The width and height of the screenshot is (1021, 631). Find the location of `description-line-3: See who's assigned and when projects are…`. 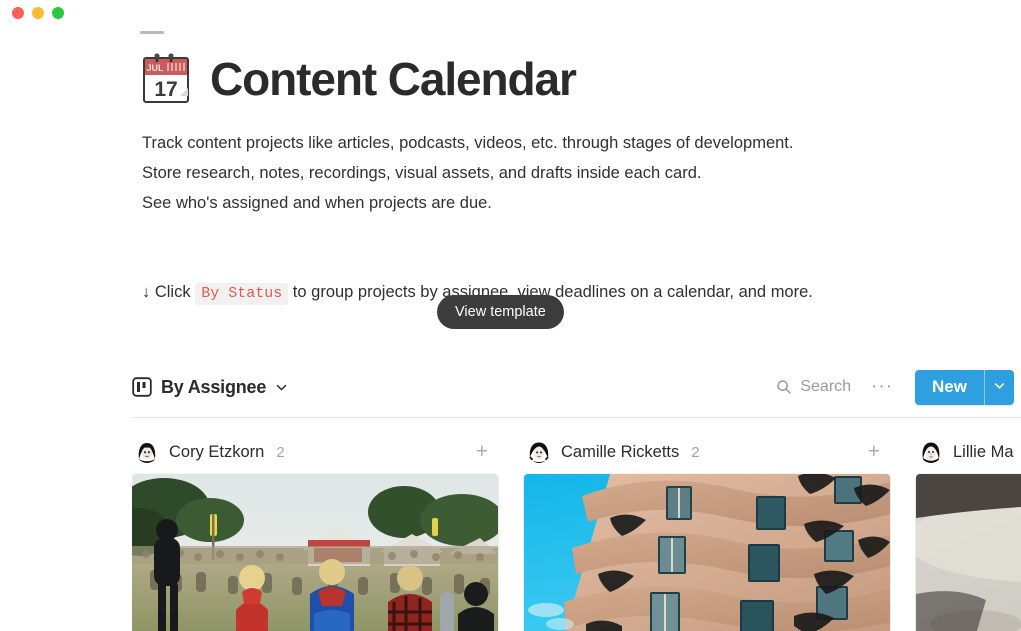

description-line-3: See who's assigned and when projects are… is located at coordinates (317, 203).